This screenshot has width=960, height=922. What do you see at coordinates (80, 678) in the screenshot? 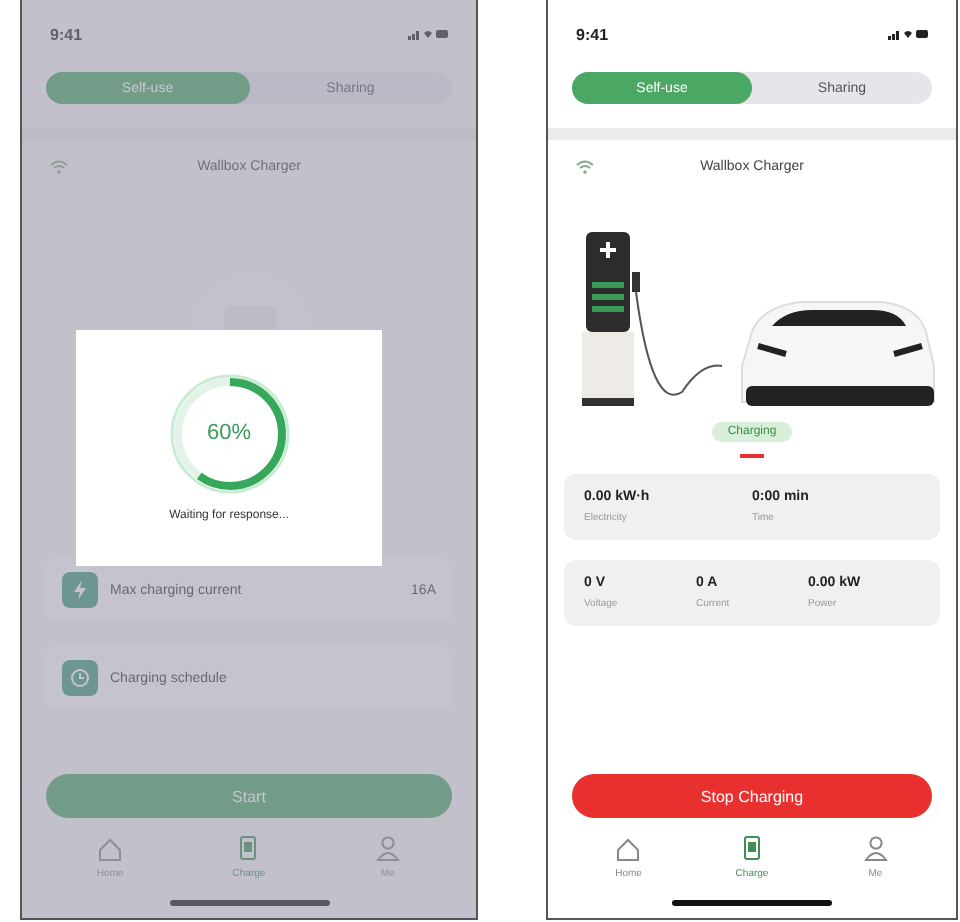
I see `clock-icon` at bounding box center [80, 678].